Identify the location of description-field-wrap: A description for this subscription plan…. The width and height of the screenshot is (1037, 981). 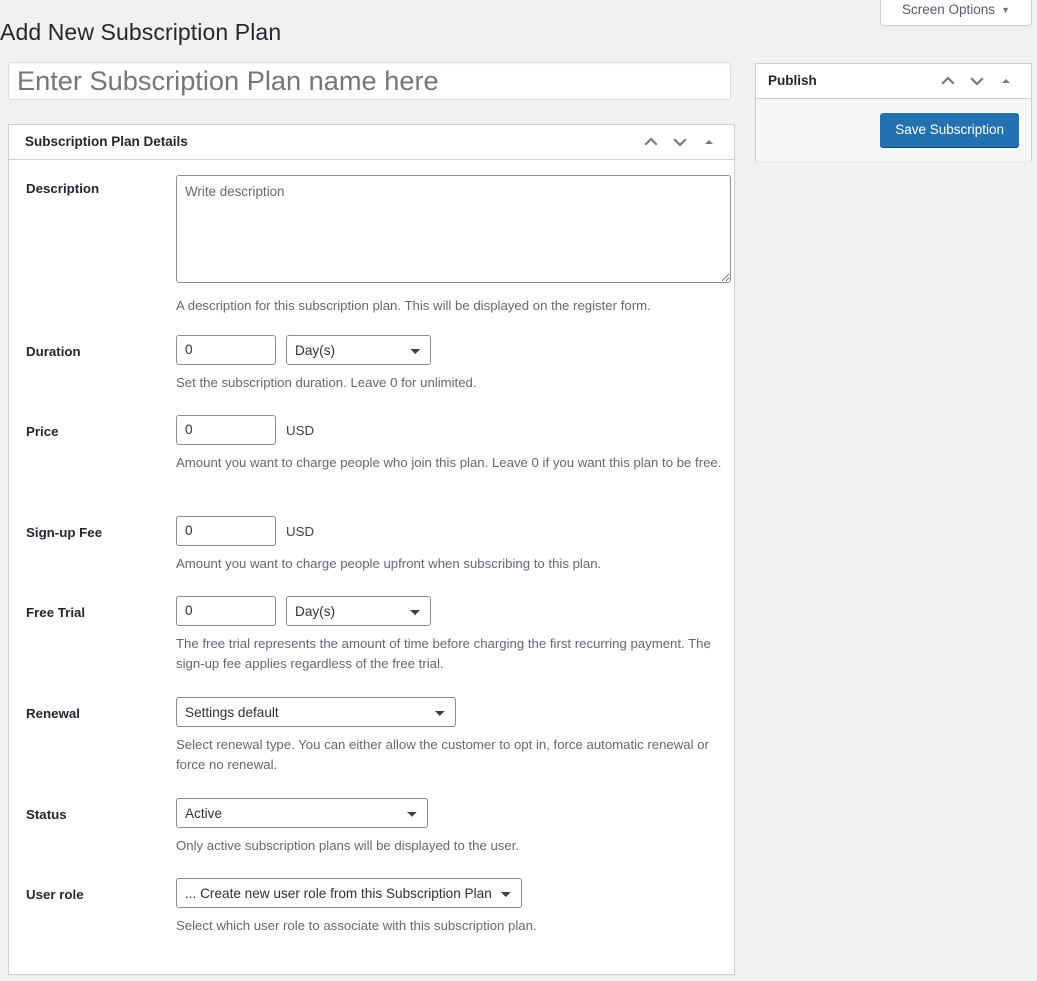
(453, 245).